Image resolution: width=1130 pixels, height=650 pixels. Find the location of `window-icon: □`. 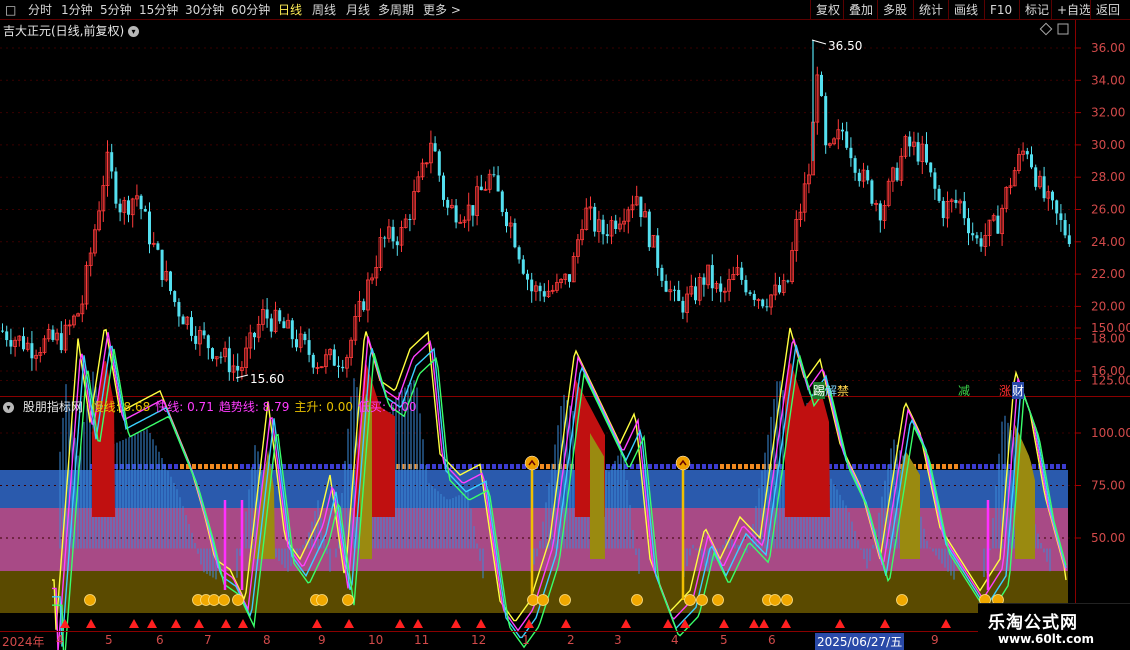

window-icon: □ is located at coordinates (10, 10).